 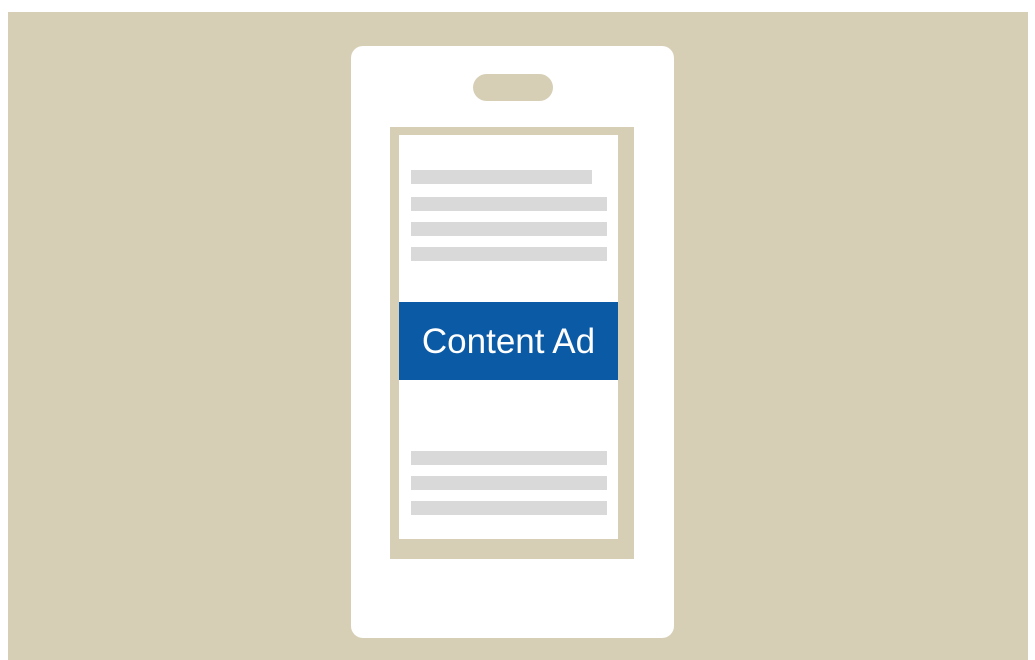 I want to click on content-ad-block: Content Ad, so click(x=508, y=341).